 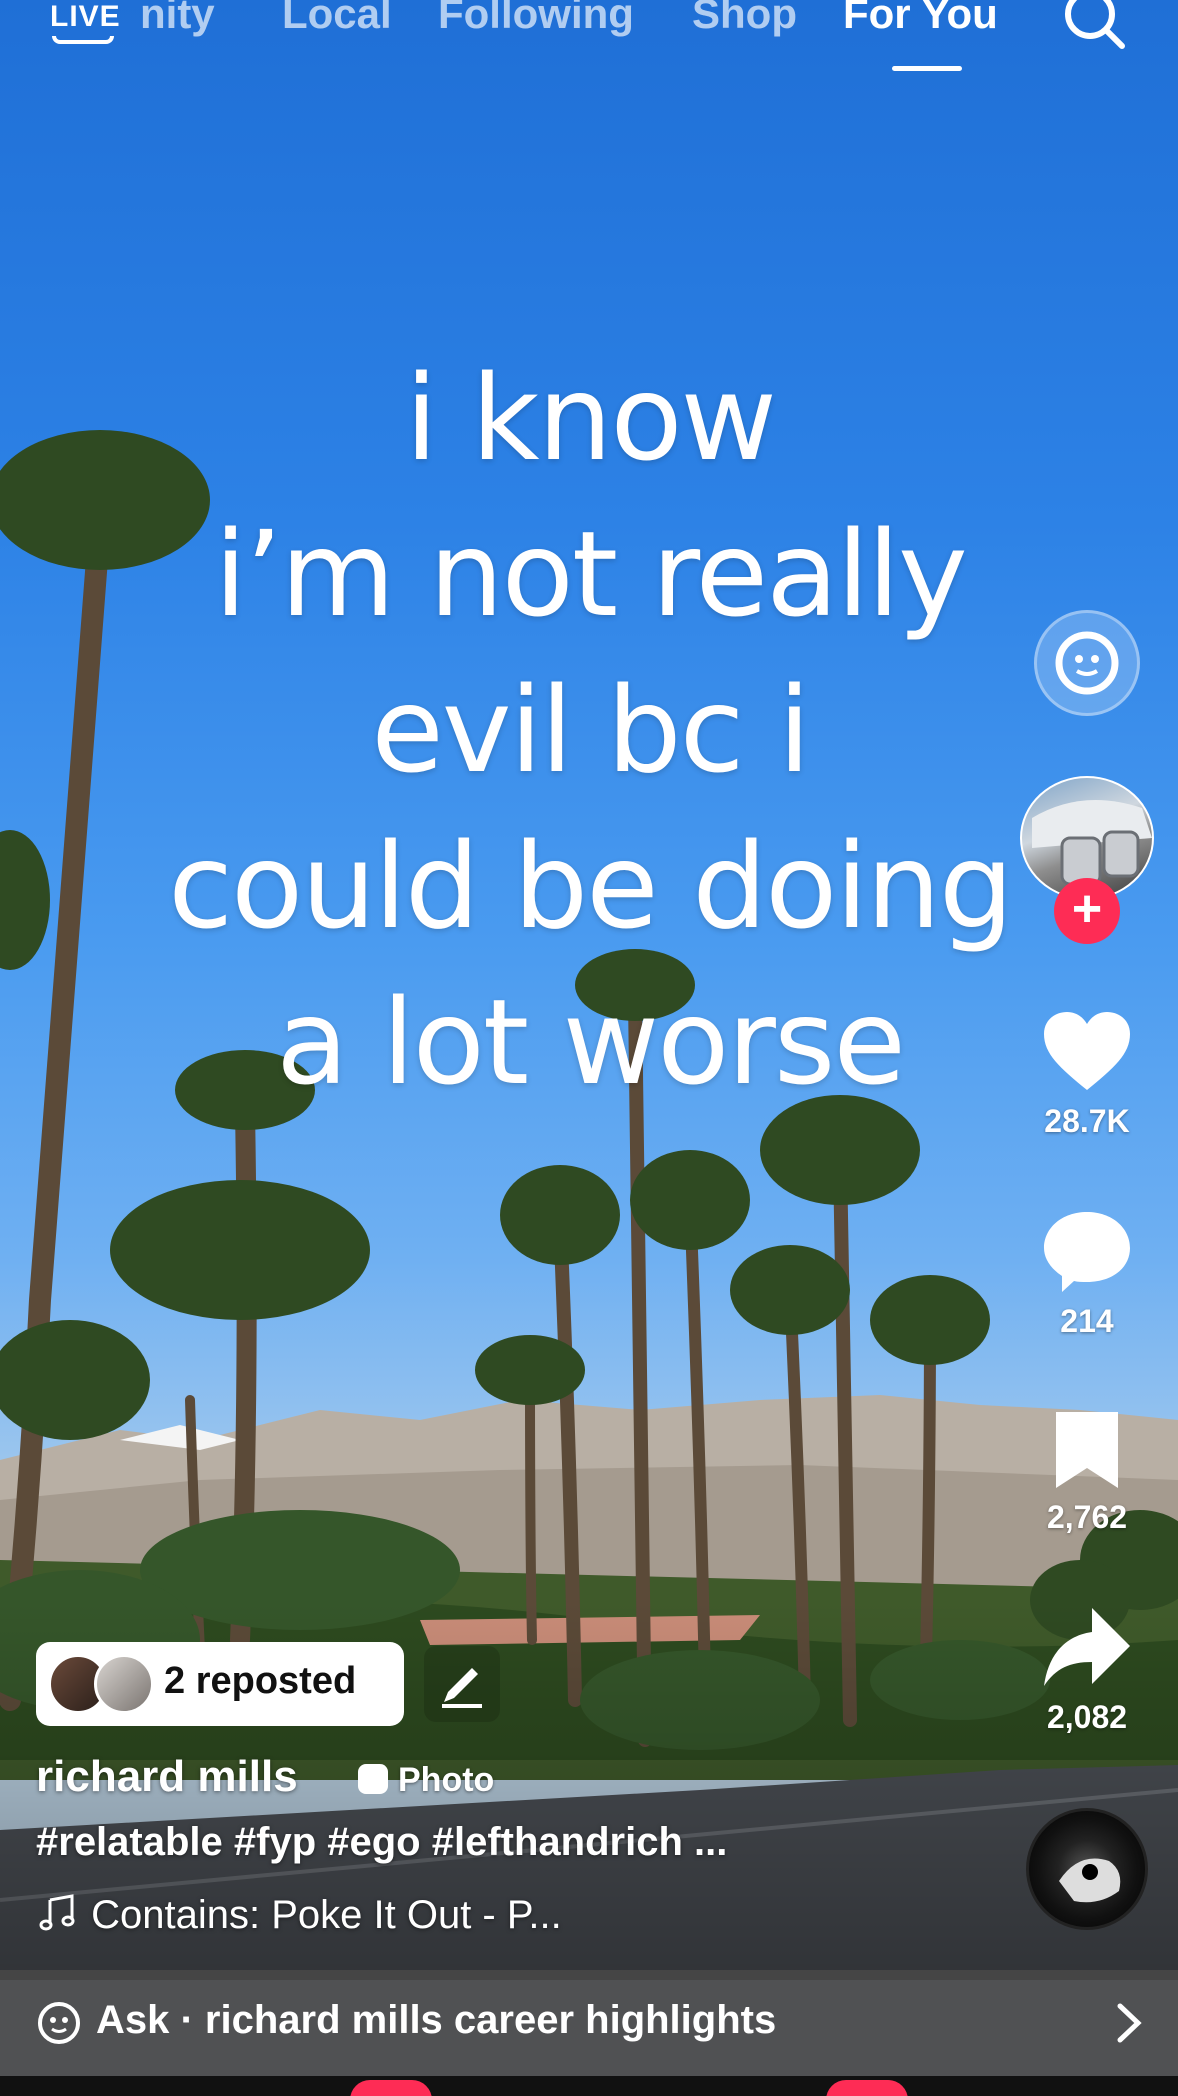 I want to click on caption-line: could be doing, so click(x=591, y=886).